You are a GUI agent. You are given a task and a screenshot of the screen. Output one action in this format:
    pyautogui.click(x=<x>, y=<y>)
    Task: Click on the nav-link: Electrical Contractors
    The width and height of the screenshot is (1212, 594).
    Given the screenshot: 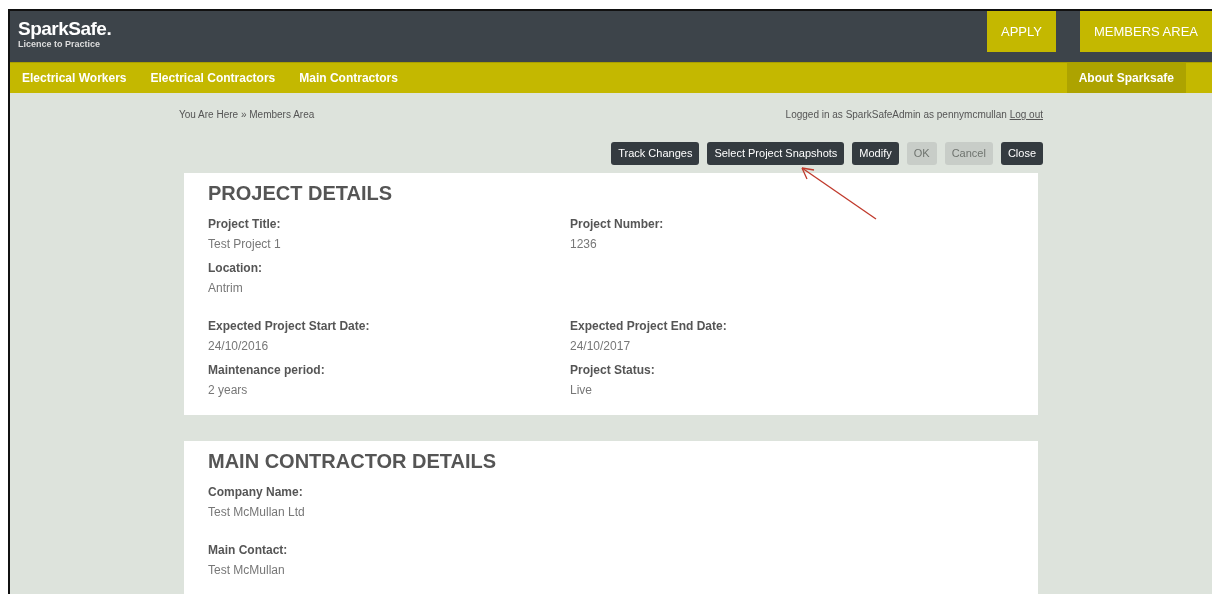 What is the action you would take?
    pyautogui.click(x=213, y=78)
    